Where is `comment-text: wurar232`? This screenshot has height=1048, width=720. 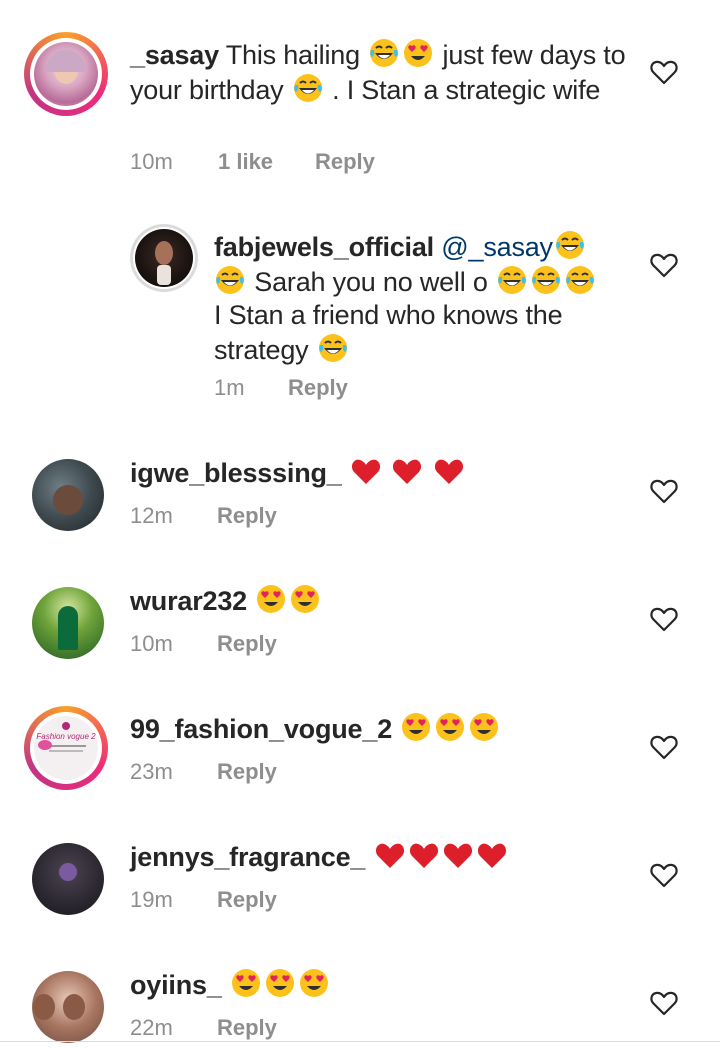 comment-text: wurar232 is located at coordinates (380, 600).